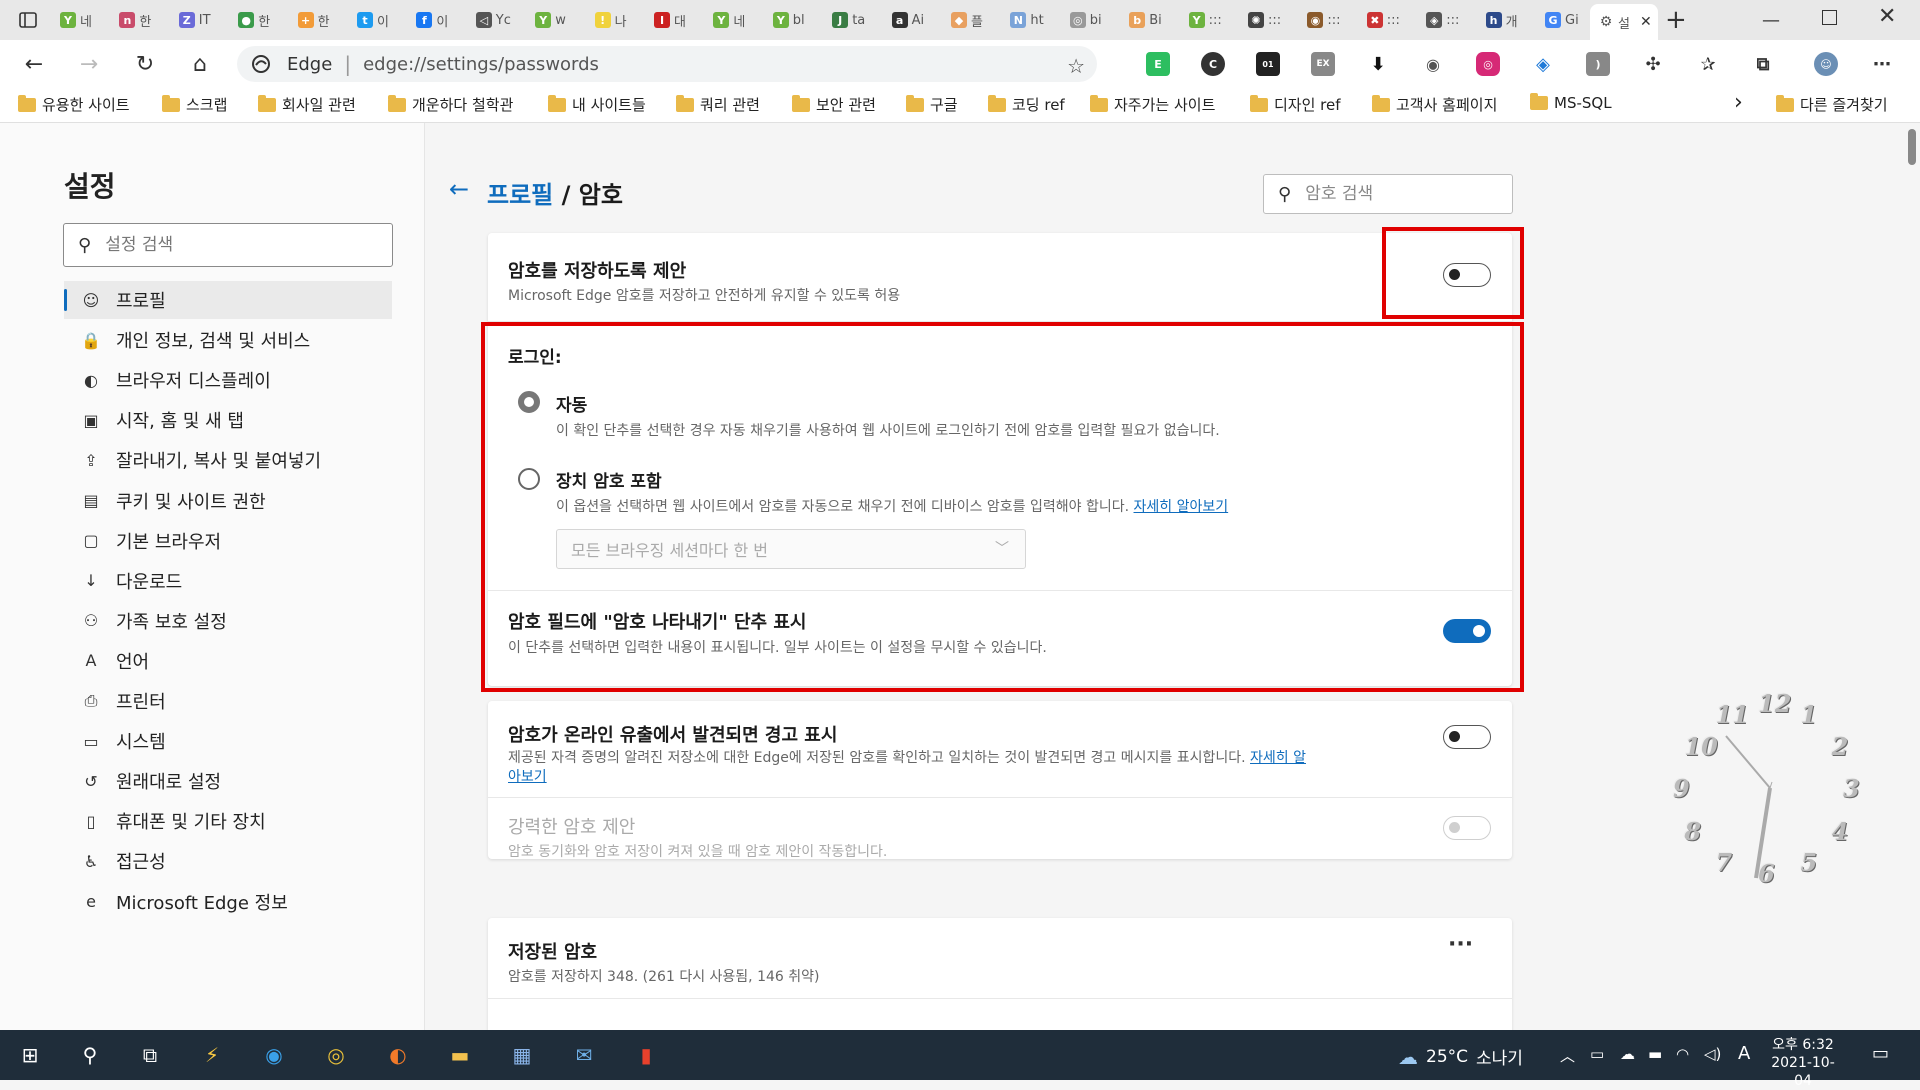 Image resolution: width=1920 pixels, height=1090 pixels. What do you see at coordinates (1738, 102) in the screenshot?
I see `bookmarks-more-chevron-icon: ›` at bounding box center [1738, 102].